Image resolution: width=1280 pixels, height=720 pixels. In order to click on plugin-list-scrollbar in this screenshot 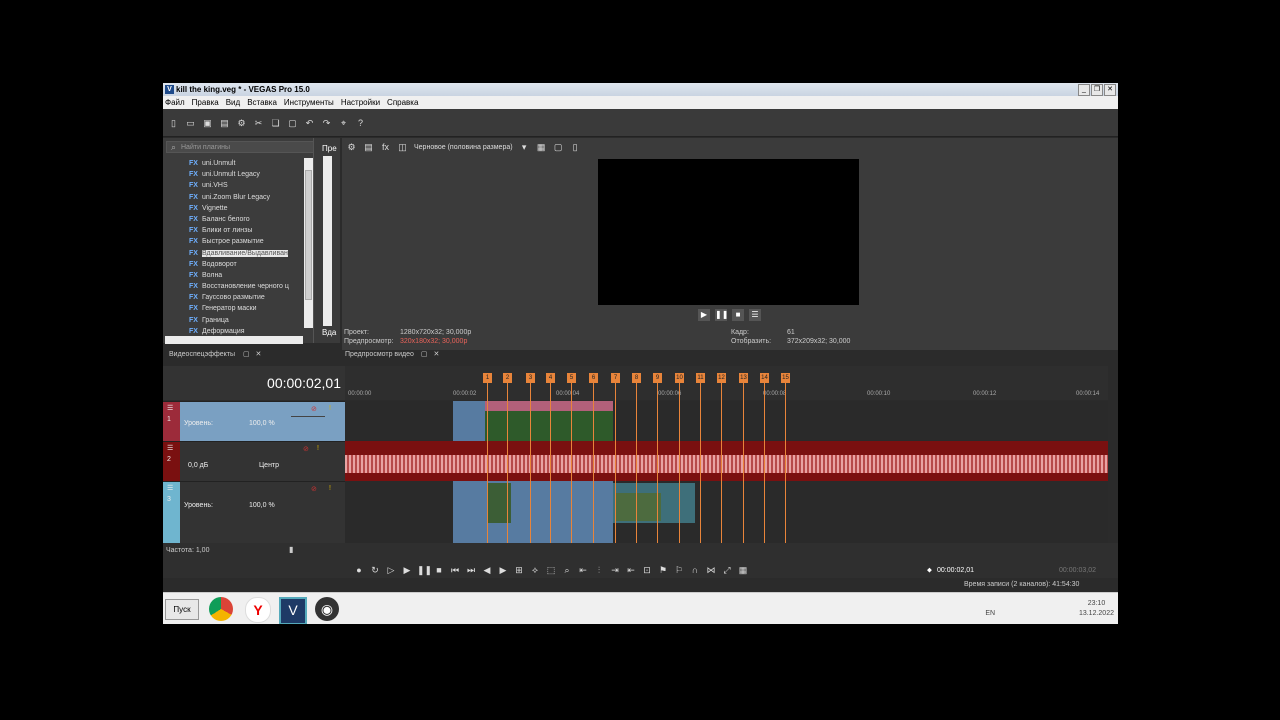, I will do `click(308, 243)`.